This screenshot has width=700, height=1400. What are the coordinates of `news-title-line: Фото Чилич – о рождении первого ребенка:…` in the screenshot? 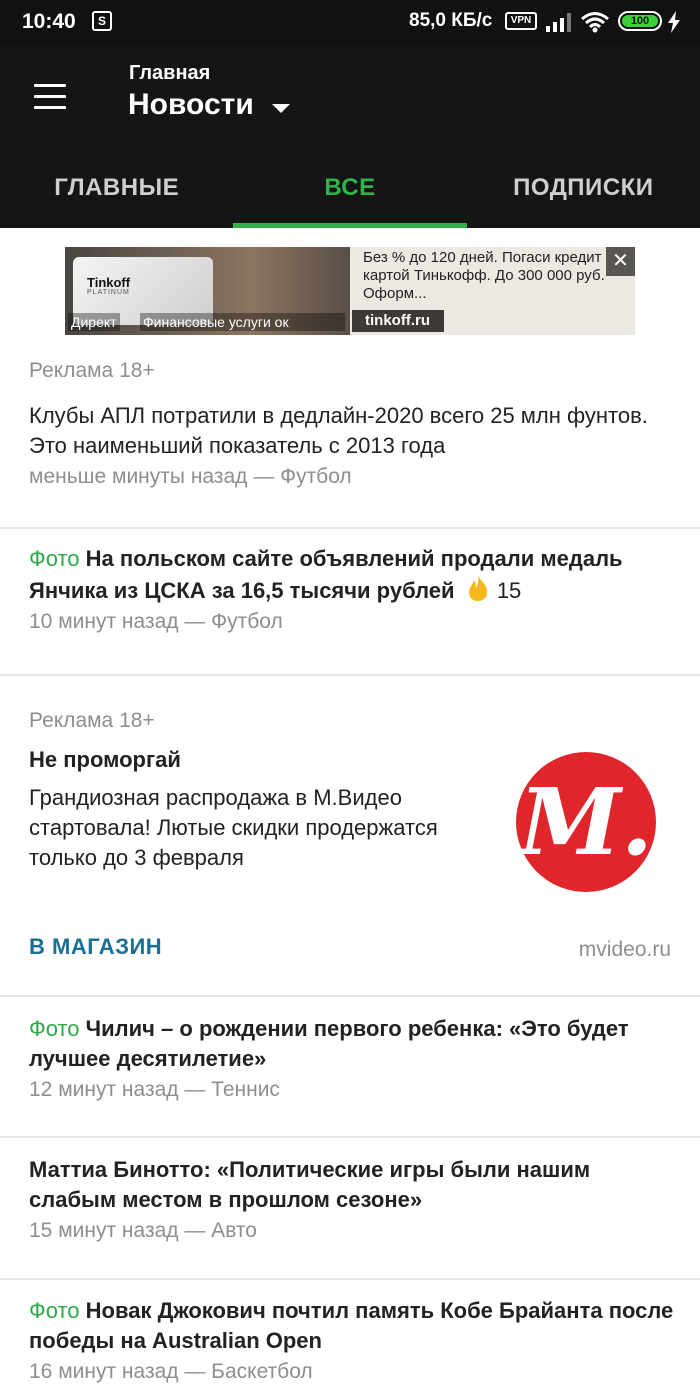 It's located at (354, 1044).